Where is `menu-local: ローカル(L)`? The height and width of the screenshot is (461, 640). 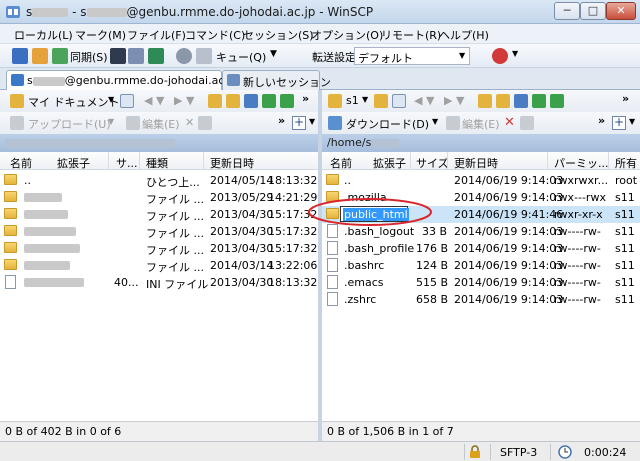 menu-local: ローカル(L) is located at coordinates (43, 35).